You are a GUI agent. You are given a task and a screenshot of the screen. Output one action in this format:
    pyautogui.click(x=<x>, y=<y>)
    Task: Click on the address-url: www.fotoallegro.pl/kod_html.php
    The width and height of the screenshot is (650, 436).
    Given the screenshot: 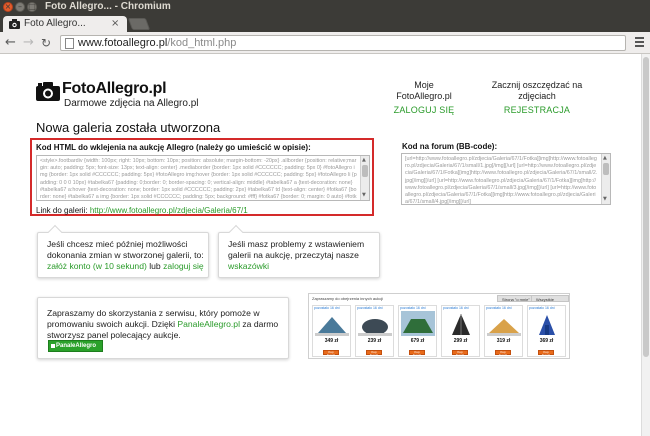 What is the action you would take?
    pyautogui.click(x=157, y=43)
    